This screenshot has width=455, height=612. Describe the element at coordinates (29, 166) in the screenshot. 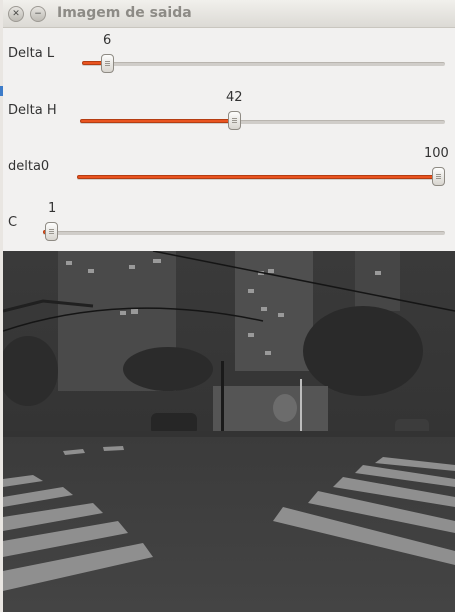

I see `trackbar-label: delta0` at that location.